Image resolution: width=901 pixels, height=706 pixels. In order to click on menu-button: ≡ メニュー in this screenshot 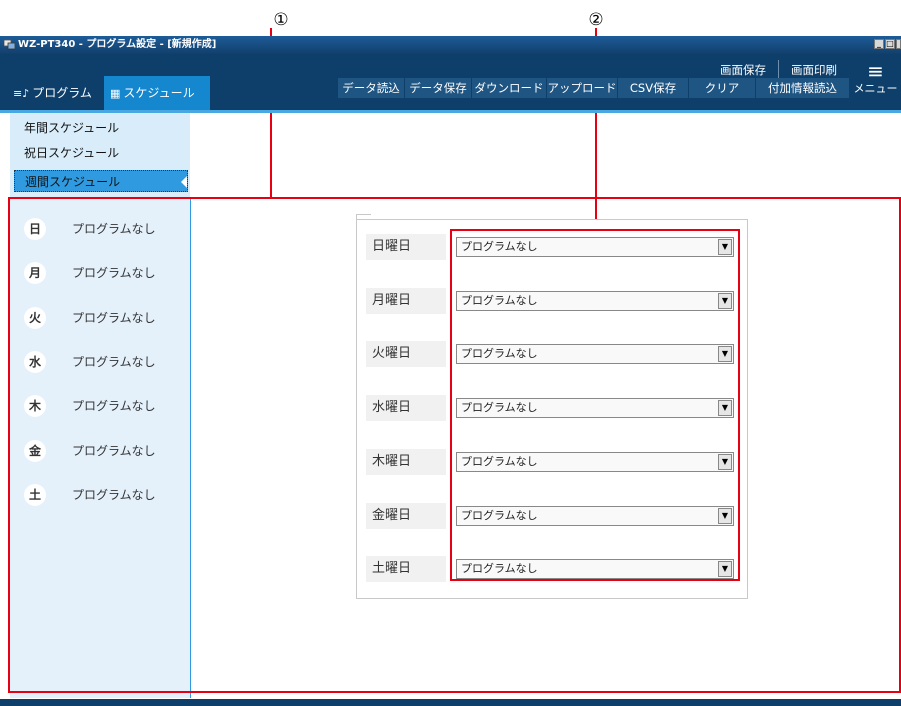, I will do `click(875, 85)`.